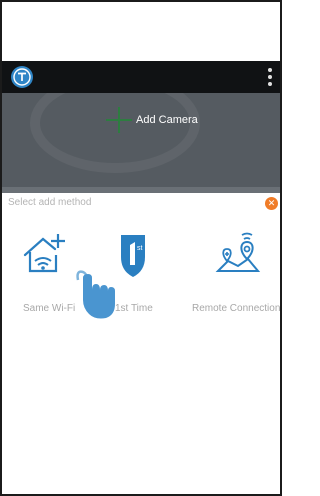  What do you see at coordinates (141, 77) in the screenshot?
I see `app-bar` at bounding box center [141, 77].